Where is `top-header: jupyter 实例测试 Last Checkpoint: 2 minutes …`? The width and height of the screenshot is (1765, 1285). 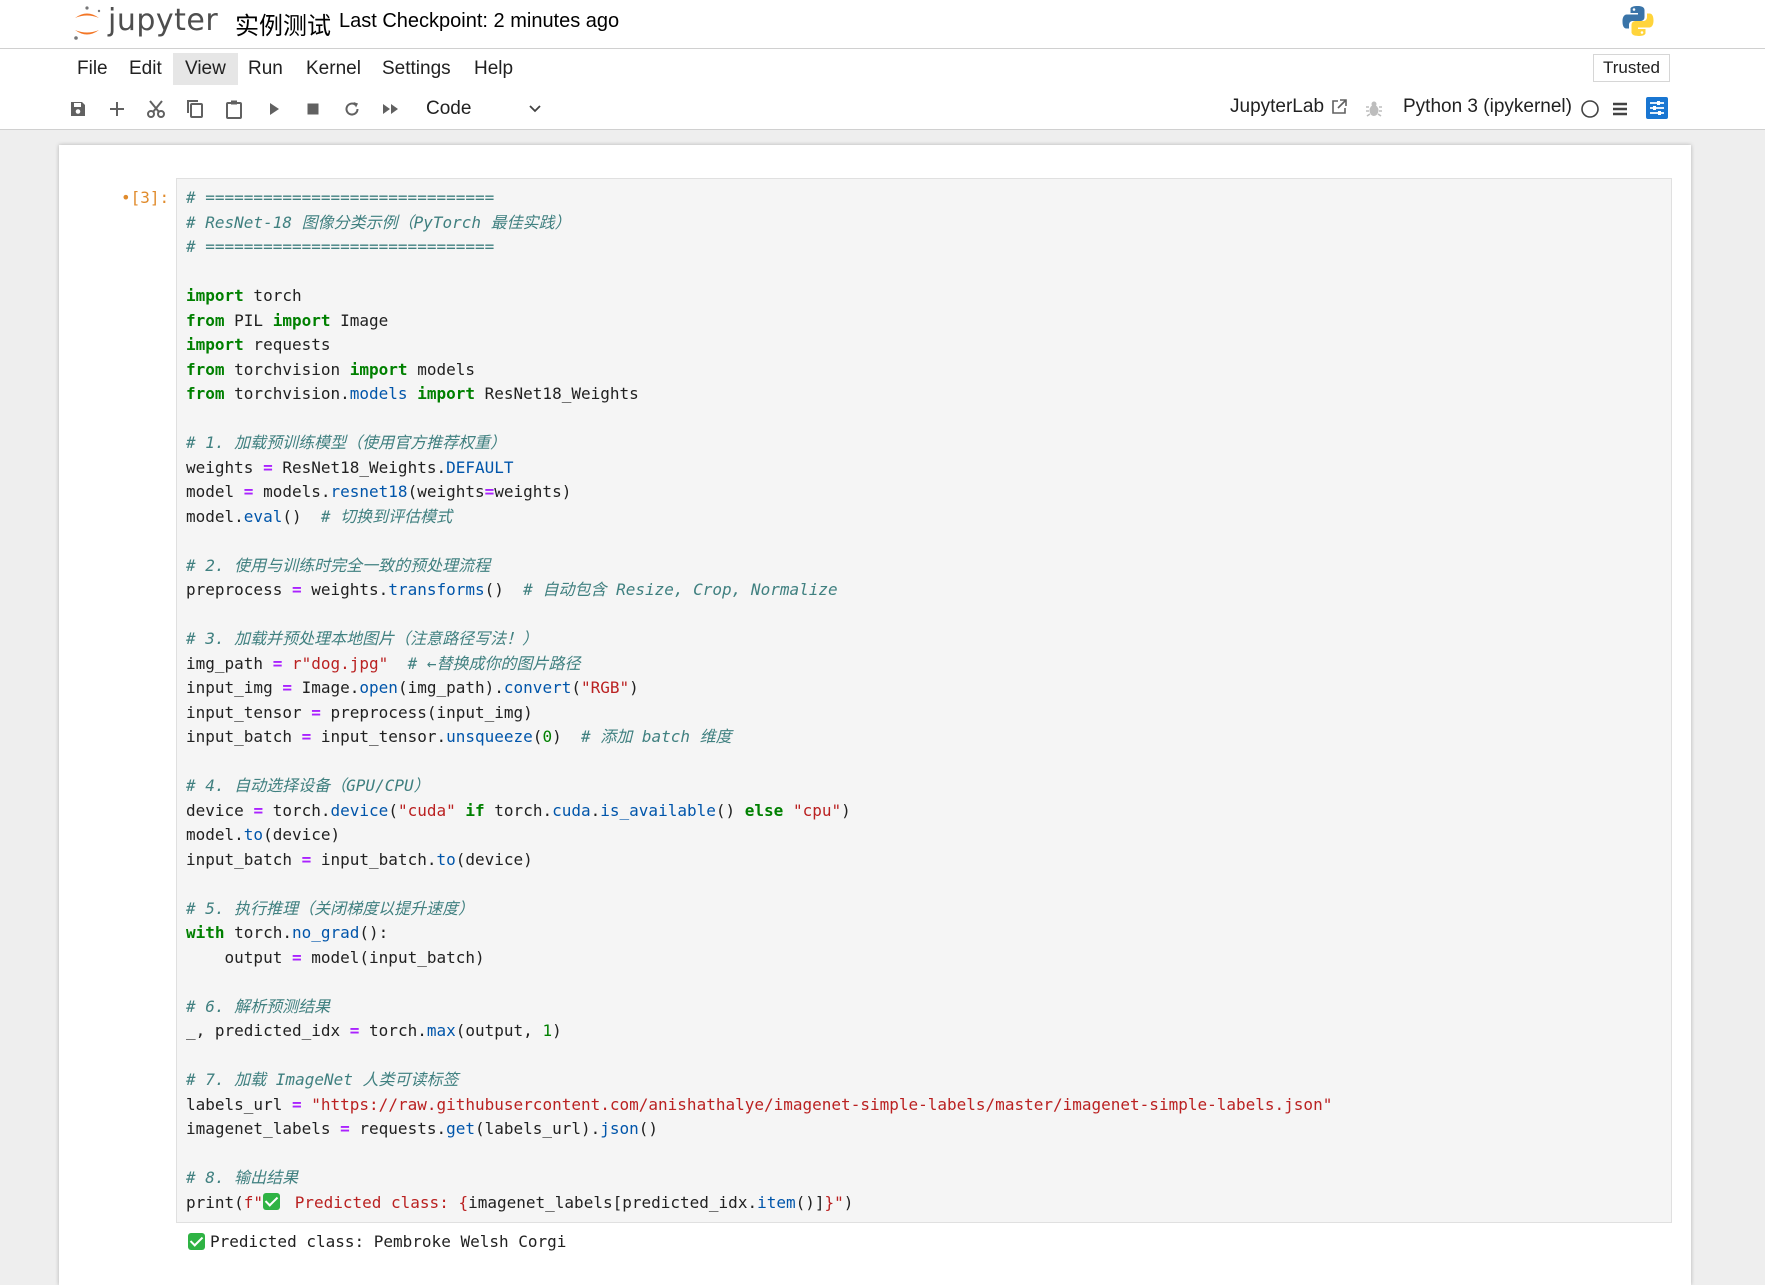 top-header: jupyter 实例测试 Last Checkpoint: 2 minutes … is located at coordinates (882, 24).